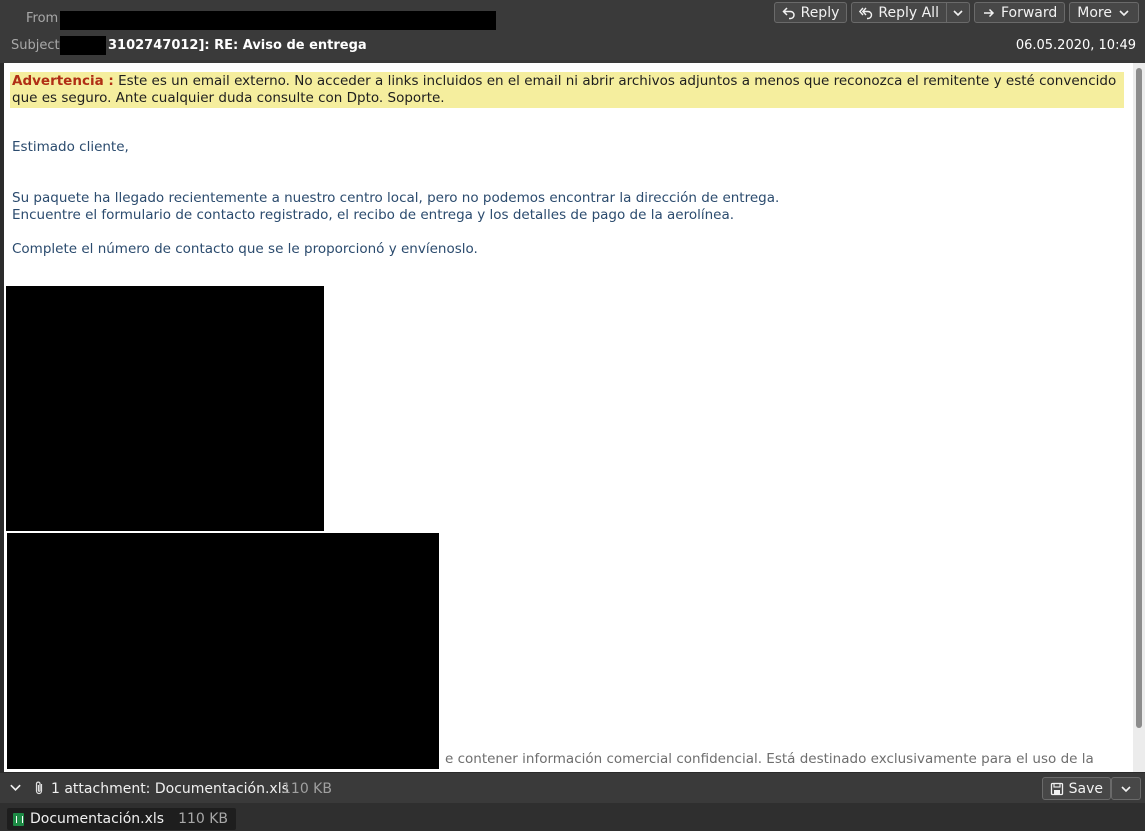 Image resolution: width=1145 pixels, height=831 pixels. What do you see at coordinates (1029, 12) in the screenshot?
I see `forward-label: Forward` at bounding box center [1029, 12].